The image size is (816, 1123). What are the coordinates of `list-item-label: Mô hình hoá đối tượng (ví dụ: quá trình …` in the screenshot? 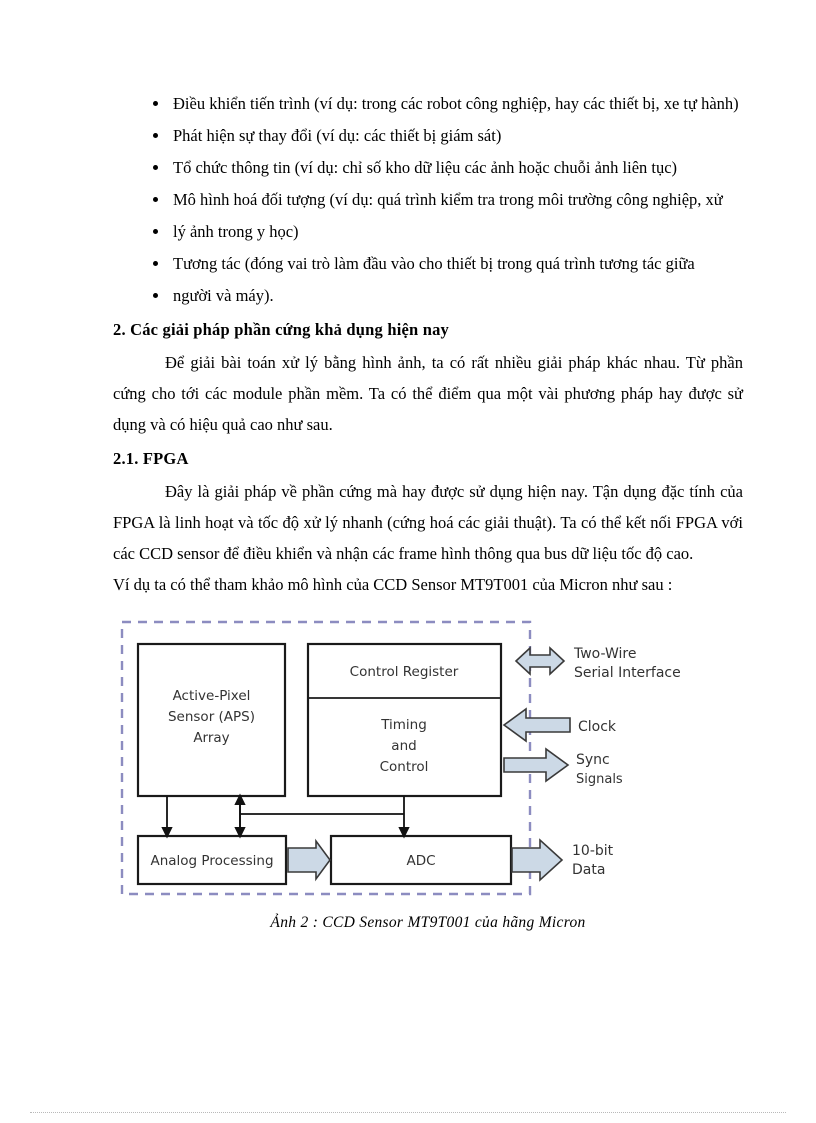 It's located at (448, 199).